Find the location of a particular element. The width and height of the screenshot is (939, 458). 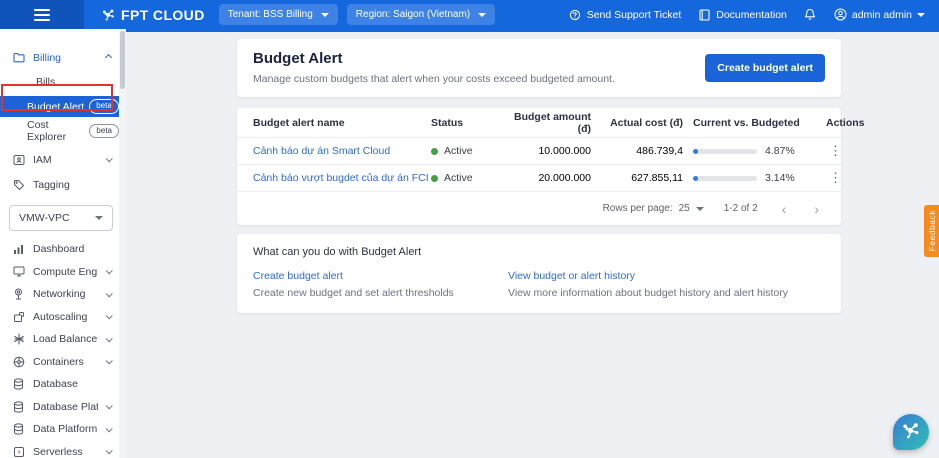

create-budget-alert-button: Create budget alert is located at coordinates (765, 68).